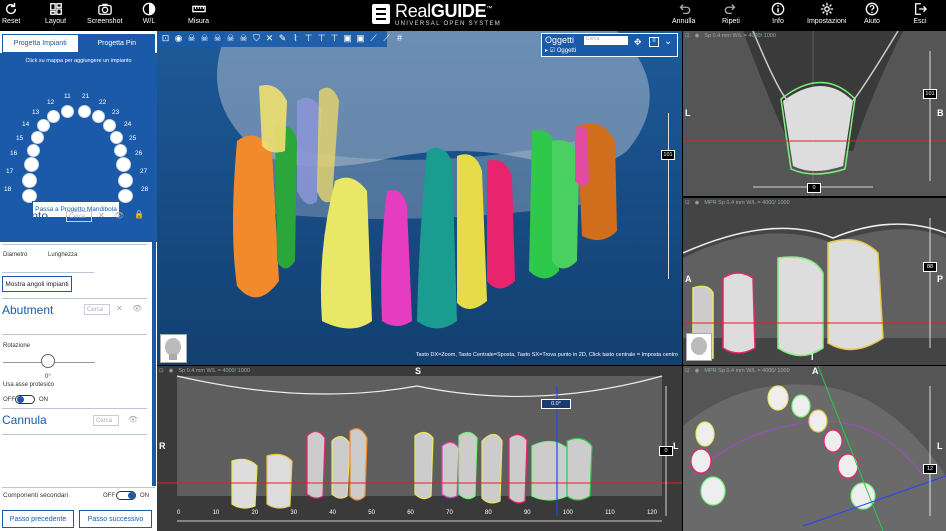 Image resolution: width=946 pixels, height=531 pixels. What do you see at coordinates (668, 155) in the screenshot?
I see `depth-slider-value: 101` at bounding box center [668, 155].